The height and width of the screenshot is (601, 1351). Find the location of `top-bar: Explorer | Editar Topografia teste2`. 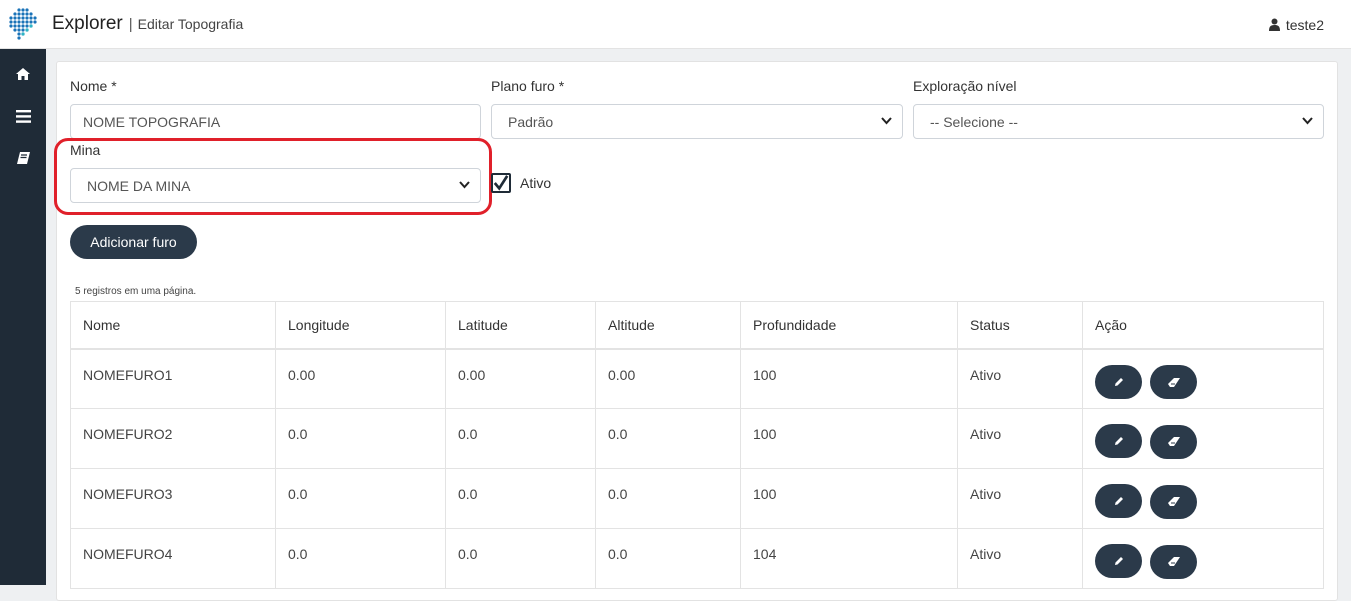

top-bar: Explorer | Editar Topografia teste2 is located at coordinates (675, 24).